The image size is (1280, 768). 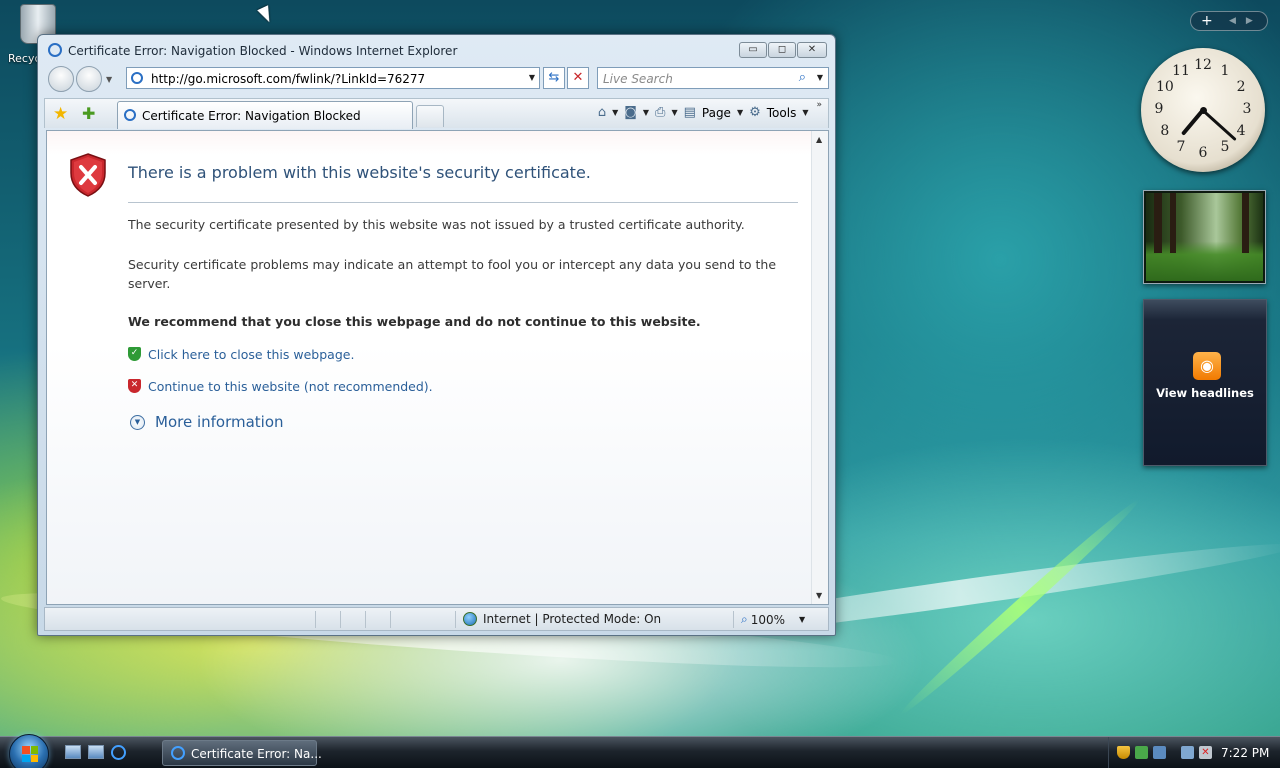 What do you see at coordinates (615, 112) in the screenshot?
I see `home-dropdown-icon: ▼` at bounding box center [615, 112].